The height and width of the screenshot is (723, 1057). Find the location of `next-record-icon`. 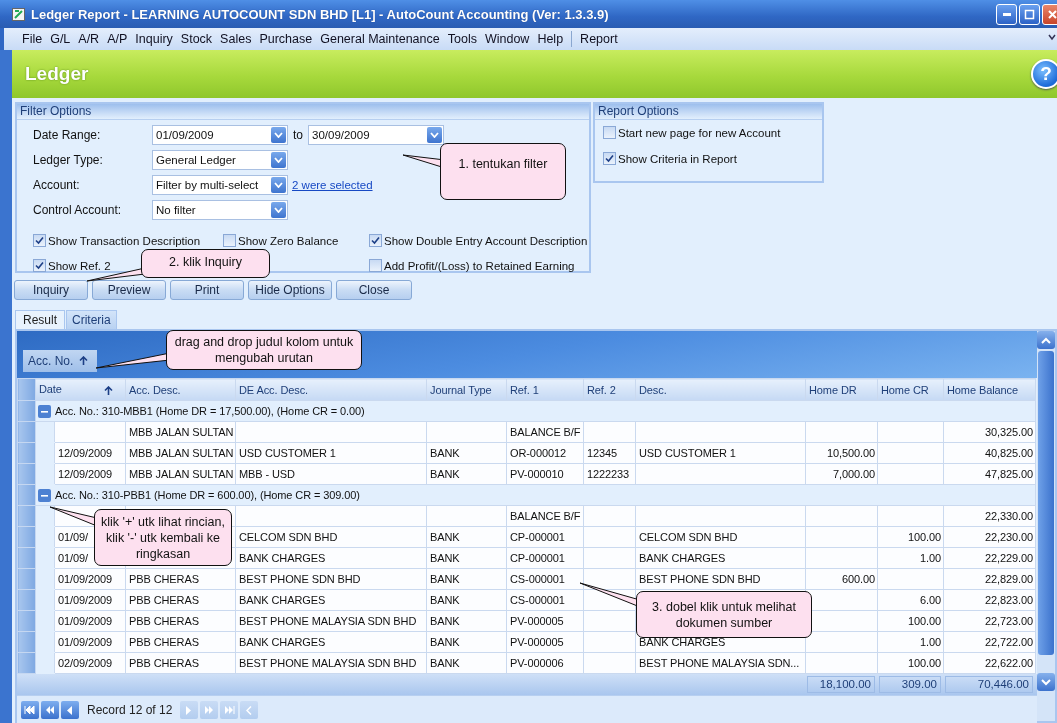

next-record-icon is located at coordinates (189, 710).